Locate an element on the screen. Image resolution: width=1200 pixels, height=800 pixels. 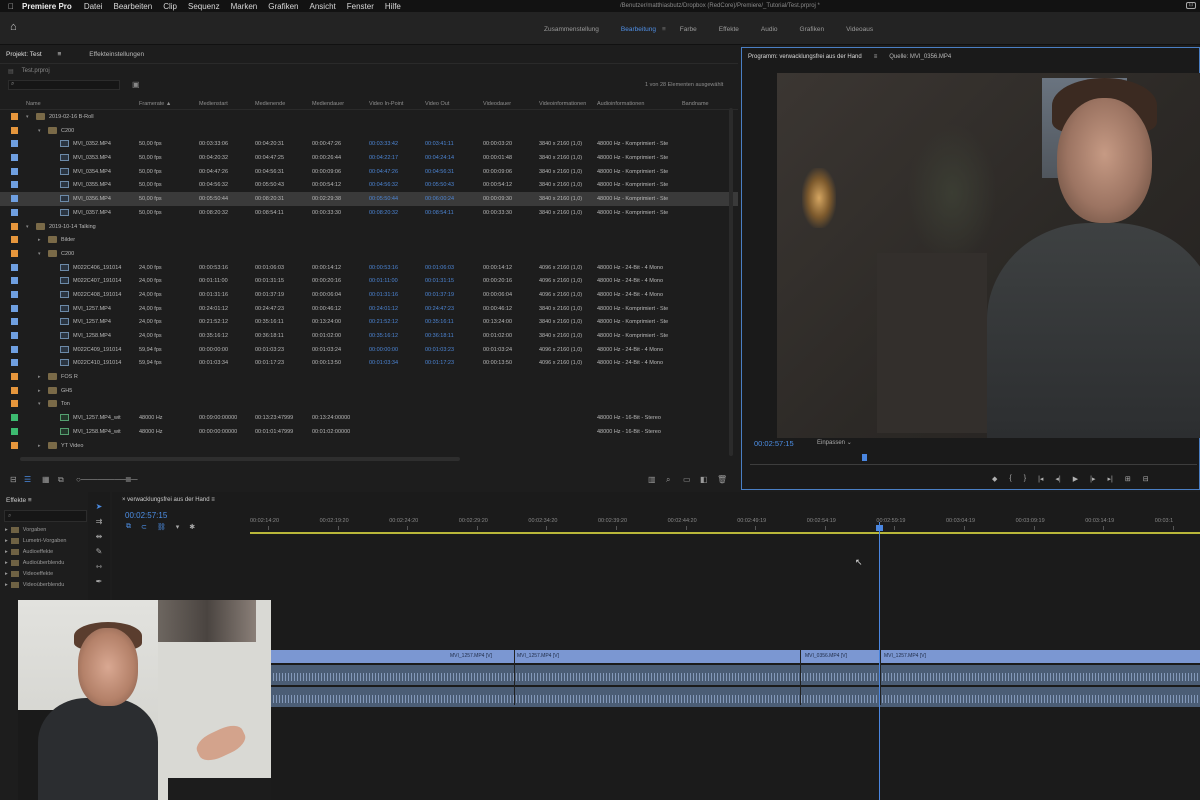
effects-search-input is located at coordinates (45, 516).